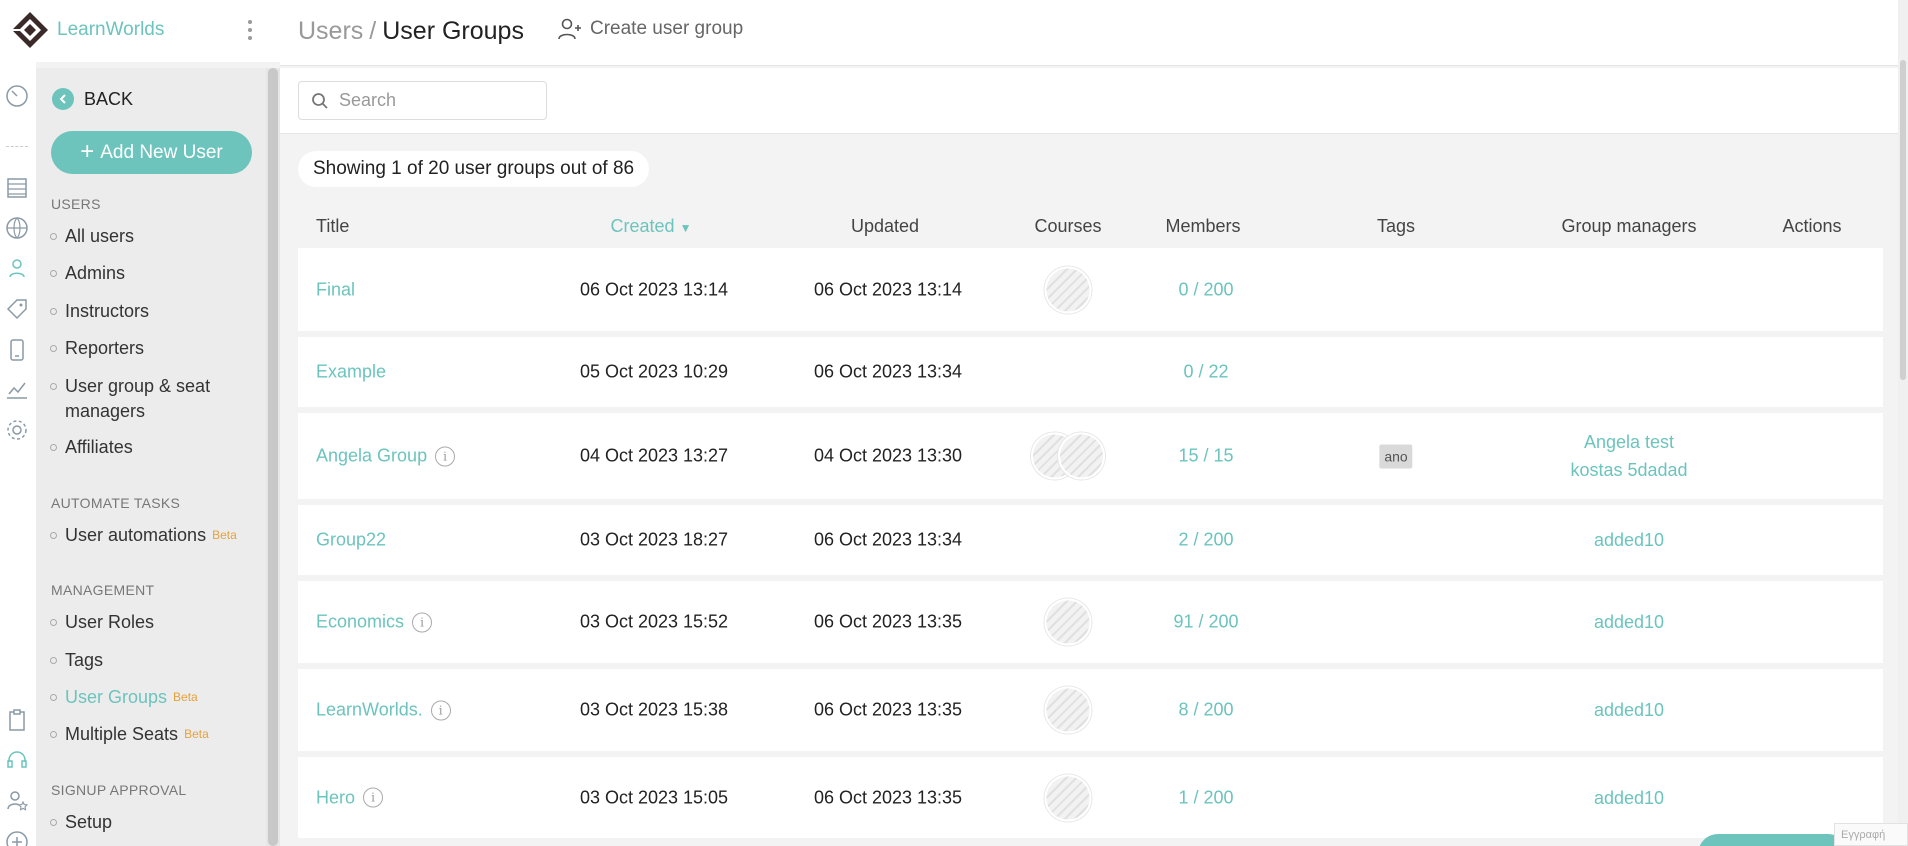 The height and width of the screenshot is (846, 1908). Describe the element at coordinates (654, 797) in the screenshot. I see `created-date: 03 Oct 2023 15:05` at that location.